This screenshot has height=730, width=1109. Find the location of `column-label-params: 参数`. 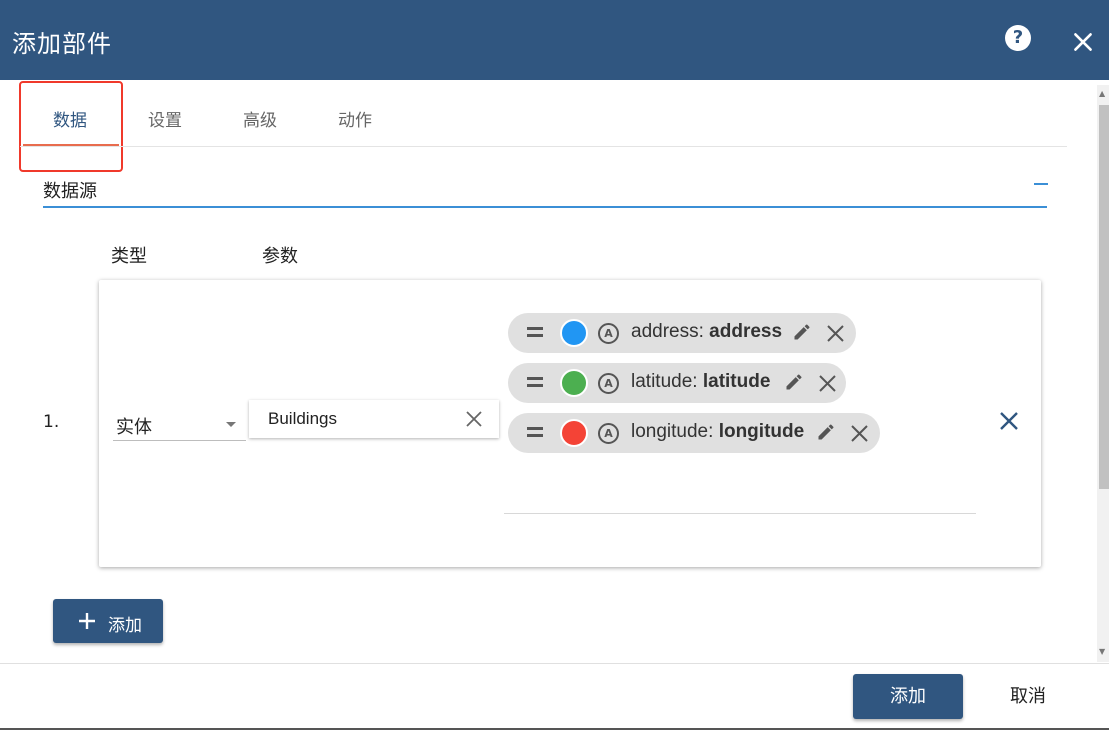

column-label-params: 参数 is located at coordinates (280, 256).